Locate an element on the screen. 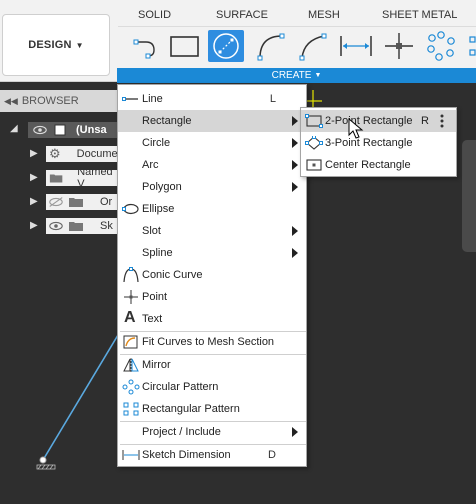 The width and height of the screenshot is (476, 504). dimension-tool-icon is located at coordinates (356, 46).